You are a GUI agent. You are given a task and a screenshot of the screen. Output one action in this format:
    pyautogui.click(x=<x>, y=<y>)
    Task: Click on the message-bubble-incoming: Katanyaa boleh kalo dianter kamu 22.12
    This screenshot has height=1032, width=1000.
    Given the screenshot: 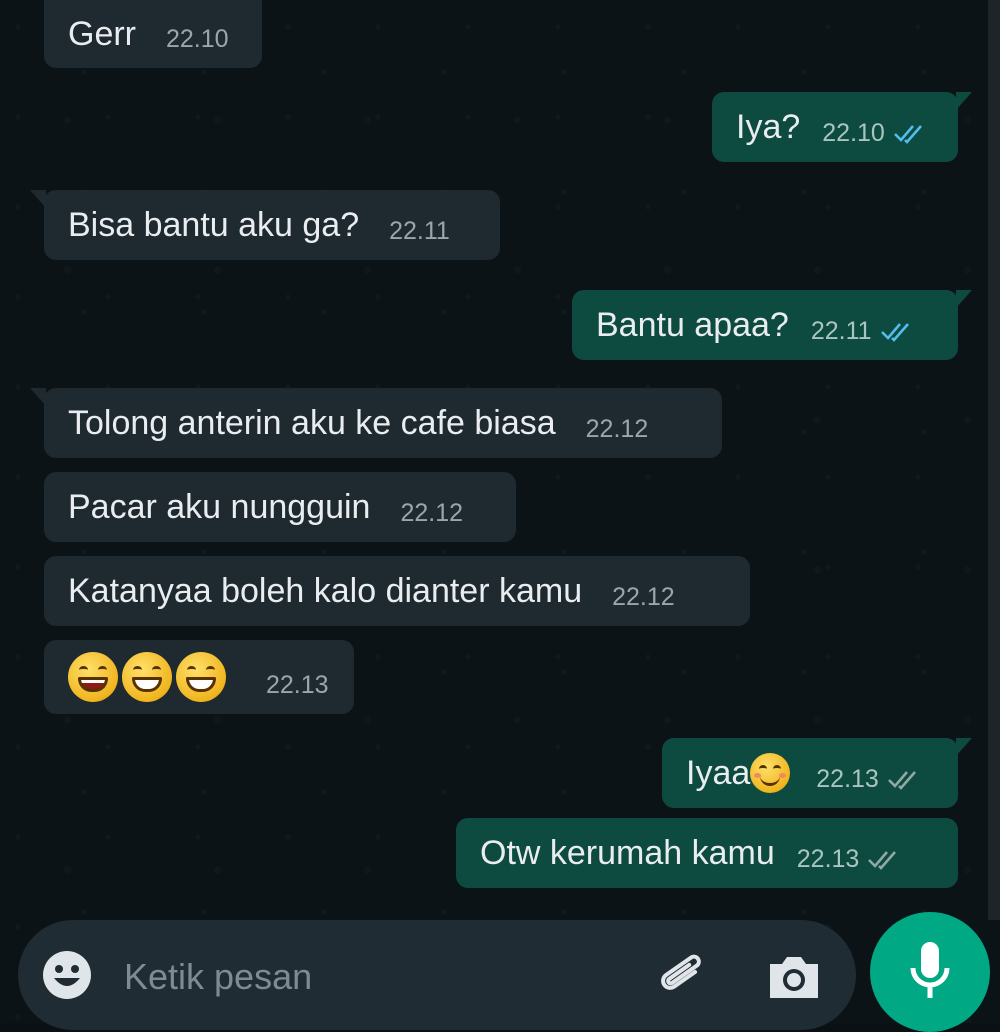 What is the action you would take?
    pyautogui.click(x=397, y=591)
    